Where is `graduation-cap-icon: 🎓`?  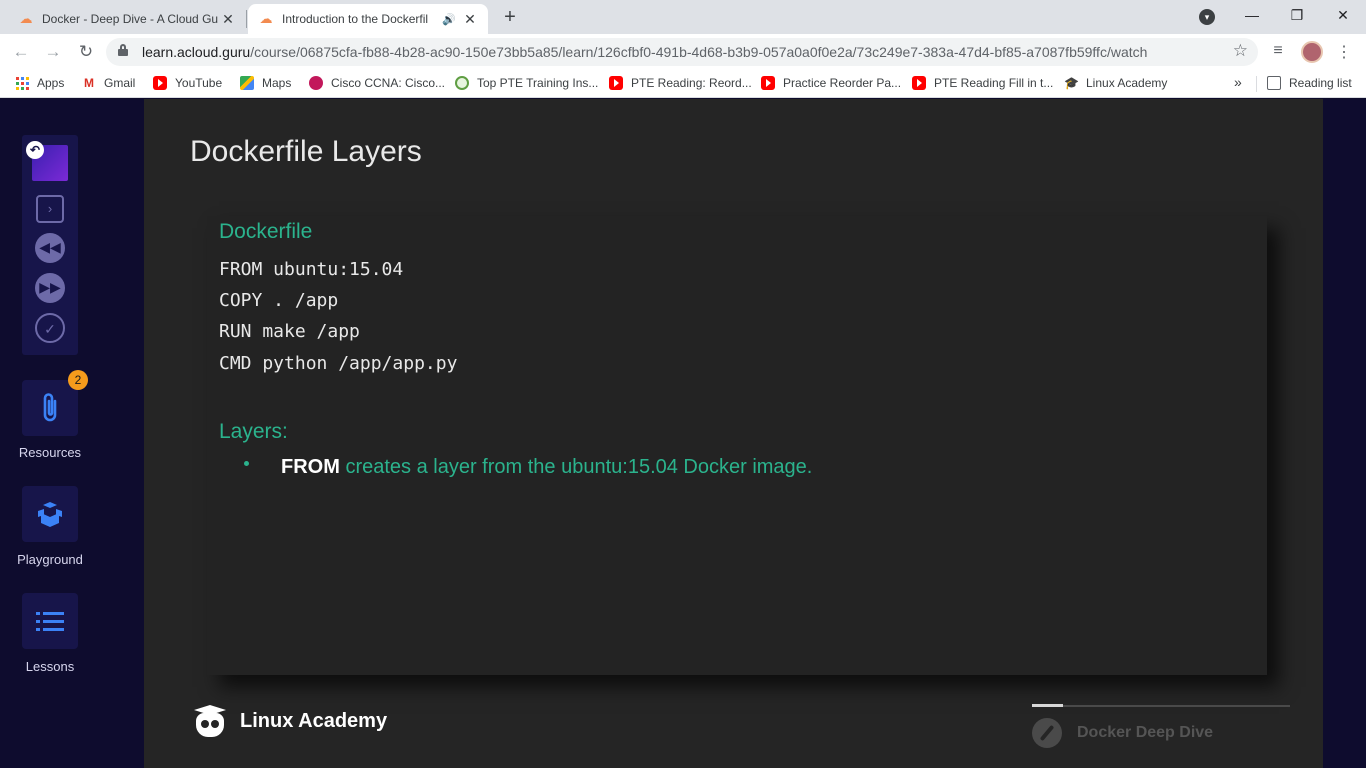
graduation-cap-icon: 🎓 is located at coordinates (1071, 83).